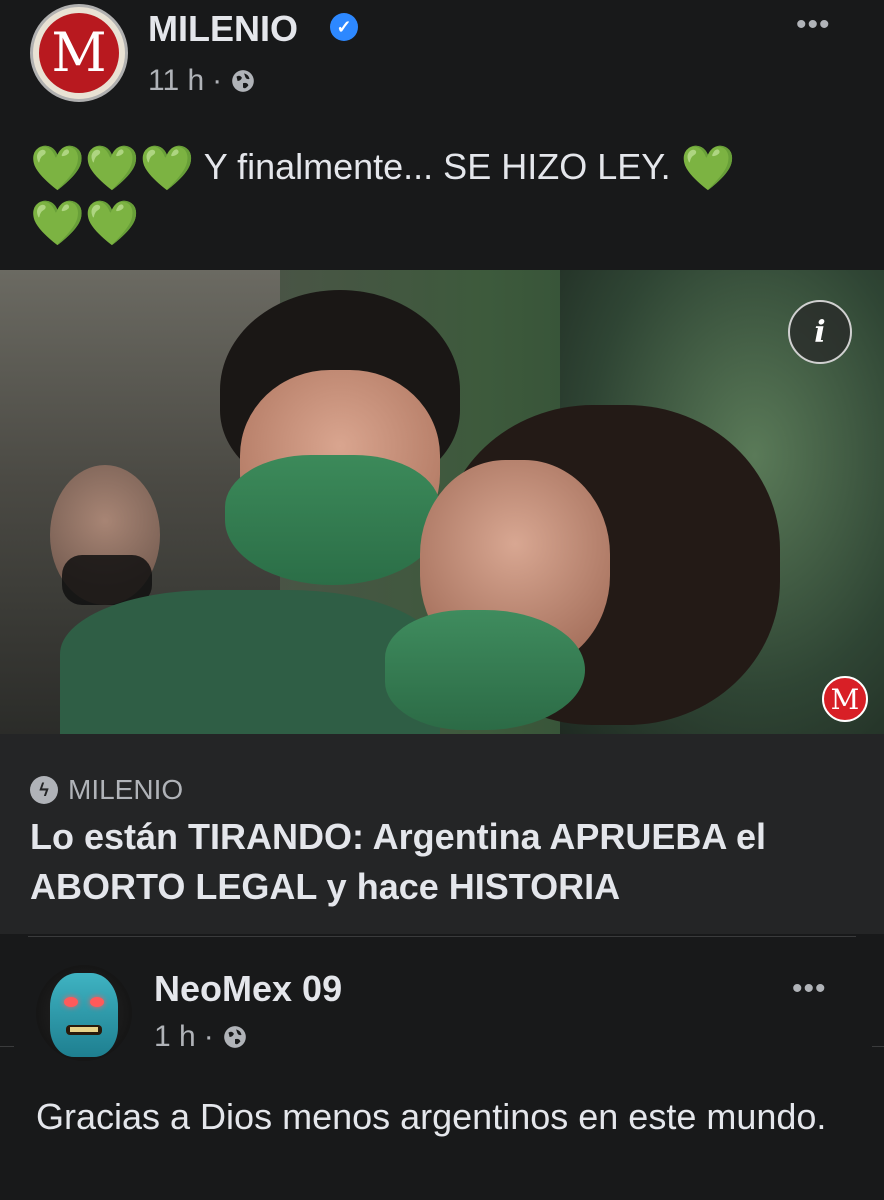 Image resolution: width=884 pixels, height=1200 pixels. Describe the element at coordinates (71, 1002) in the screenshot. I see `avatar-eye-left` at that location.